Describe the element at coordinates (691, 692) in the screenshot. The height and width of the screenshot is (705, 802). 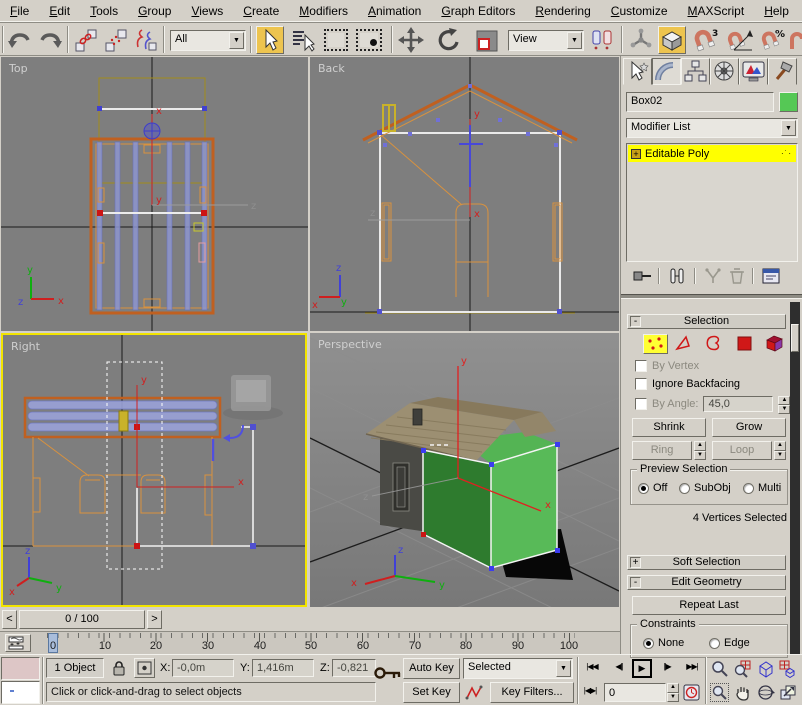
I see `time-configuration-button` at that location.